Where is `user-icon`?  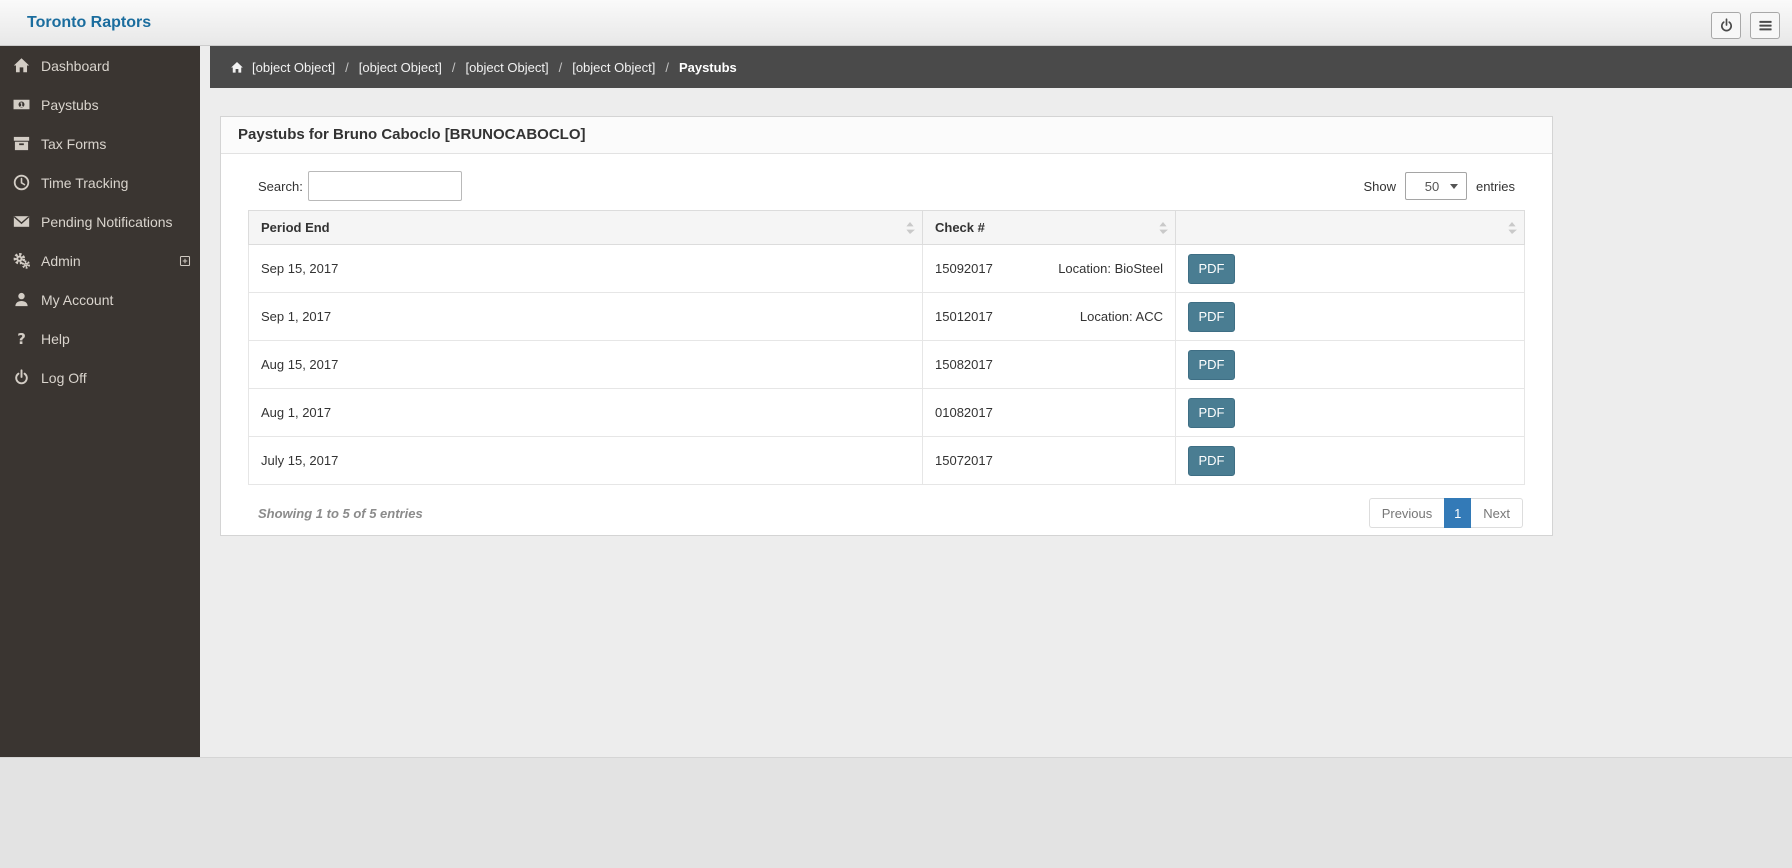
user-icon is located at coordinates (21, 299).